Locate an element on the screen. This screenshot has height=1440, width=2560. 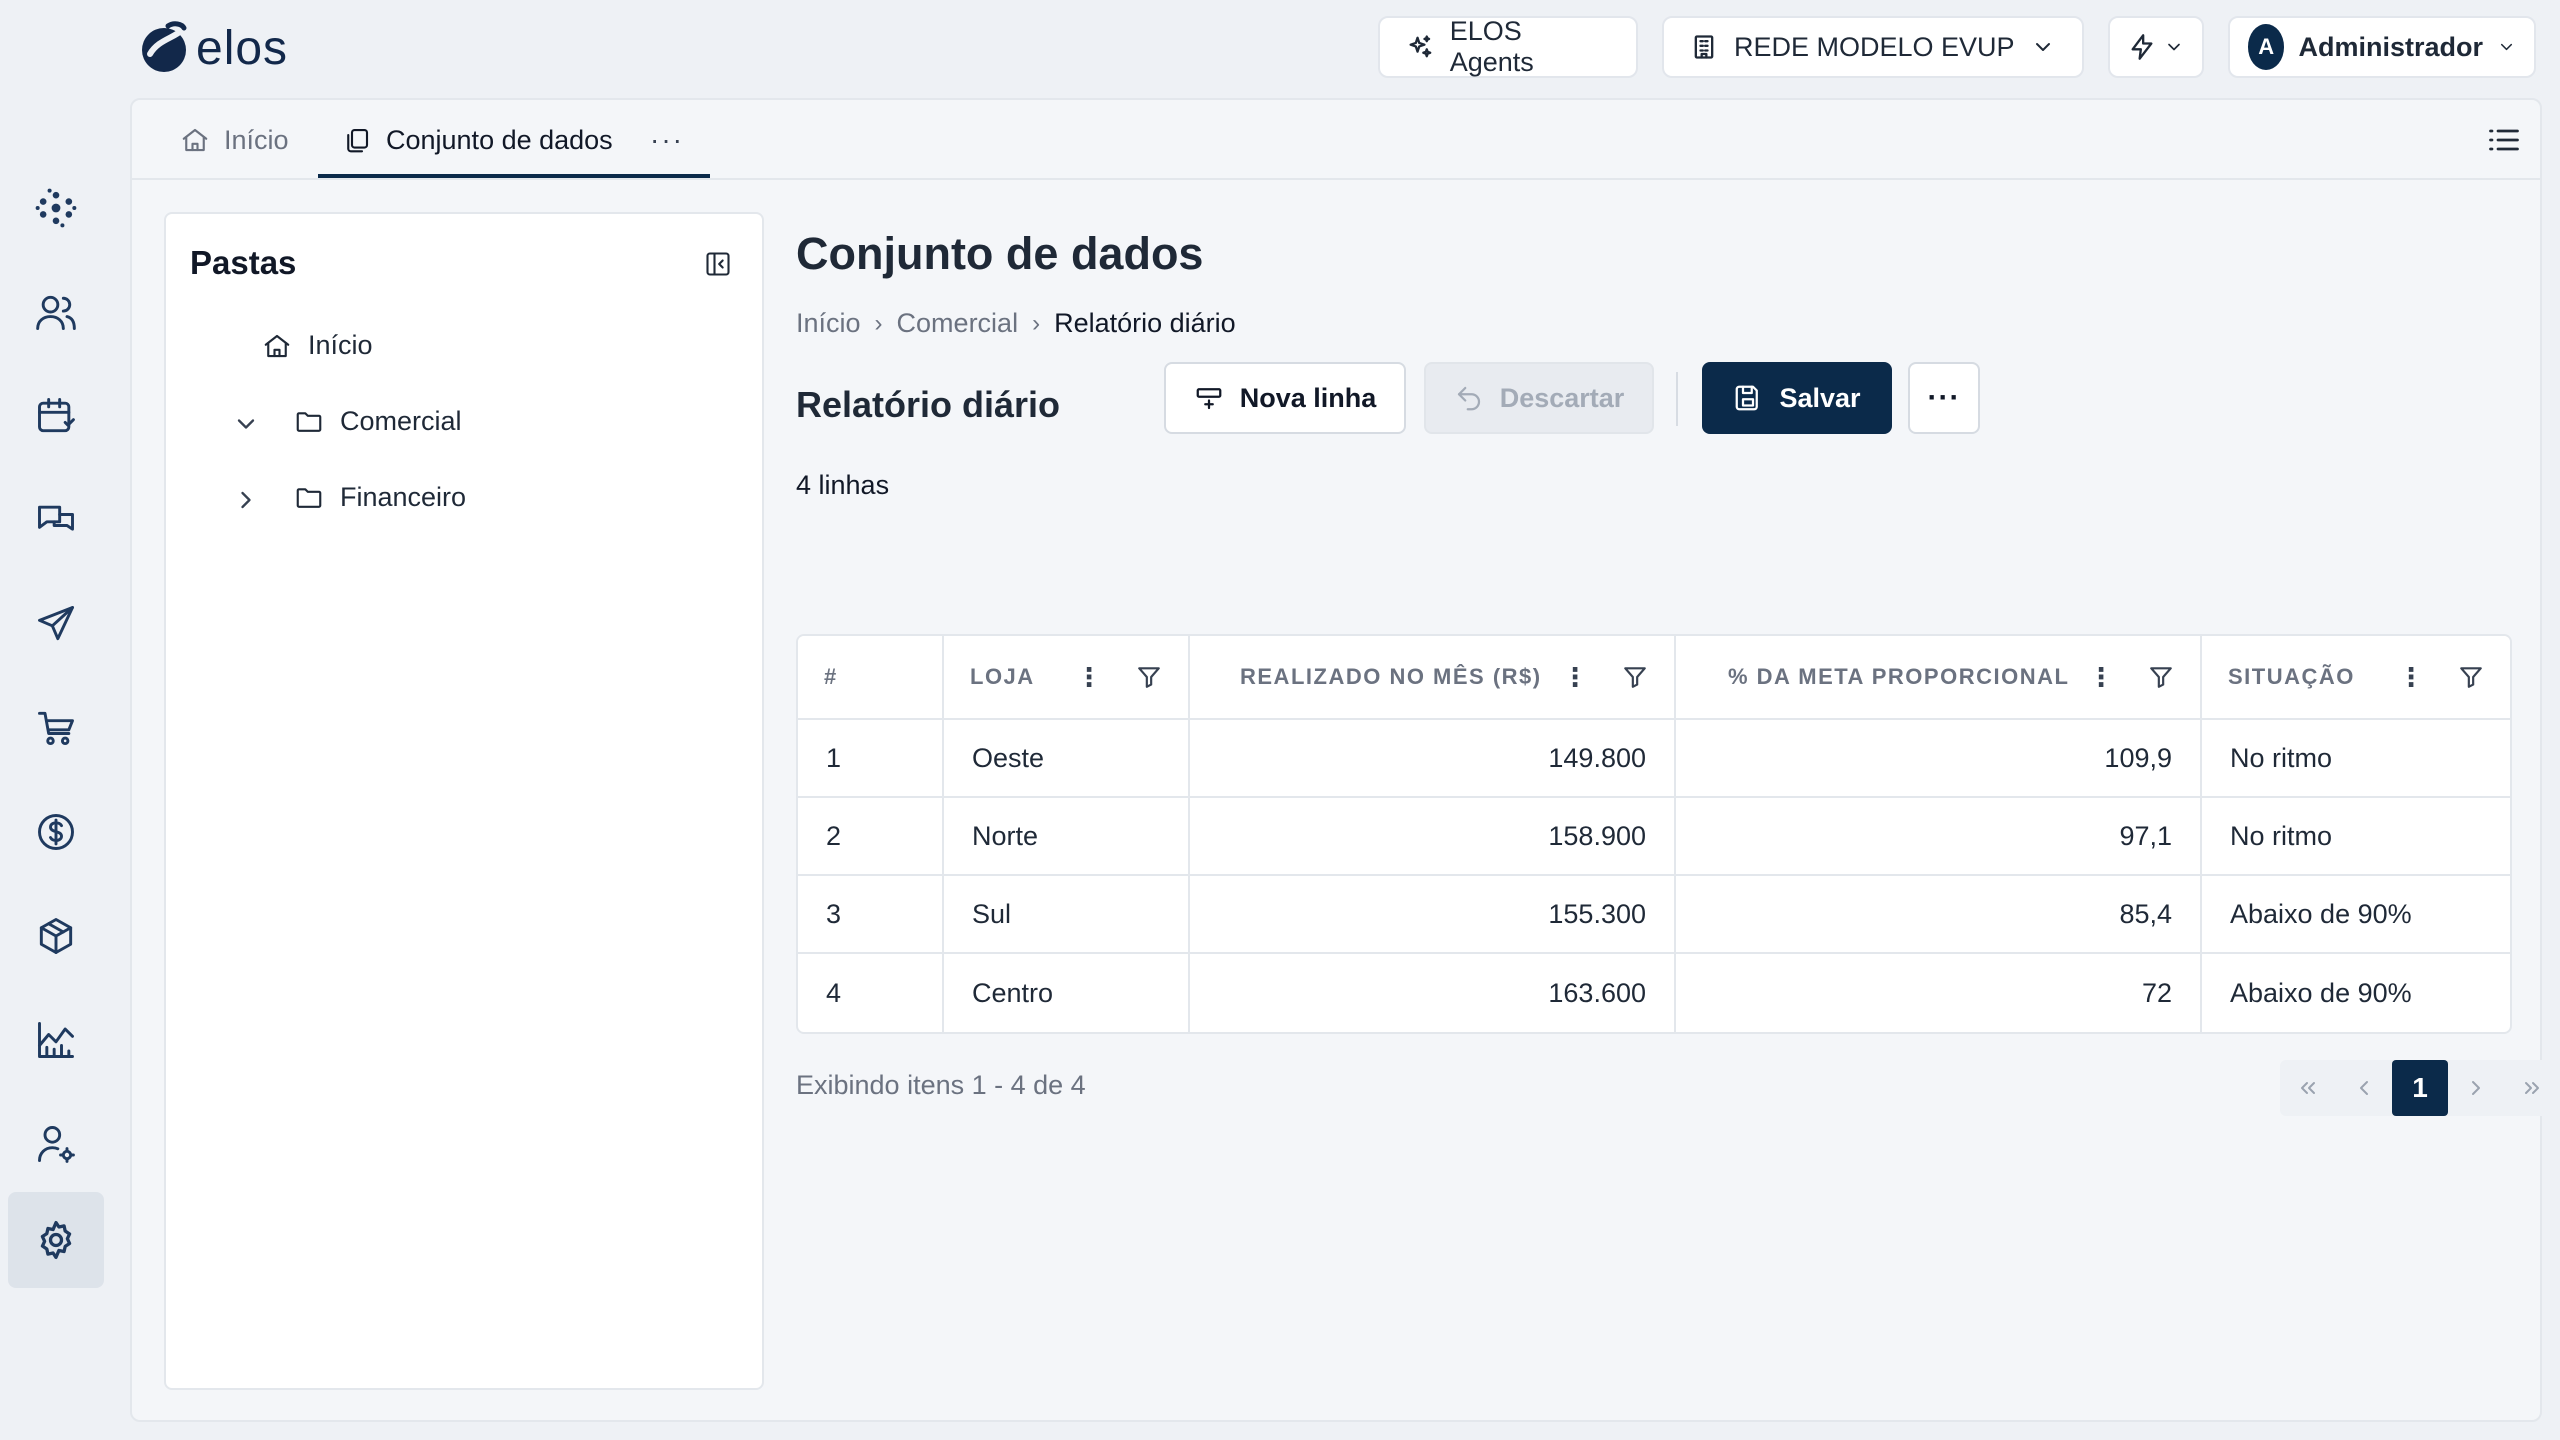
discard-button: Descartar is located at coordinates (1539, 398).